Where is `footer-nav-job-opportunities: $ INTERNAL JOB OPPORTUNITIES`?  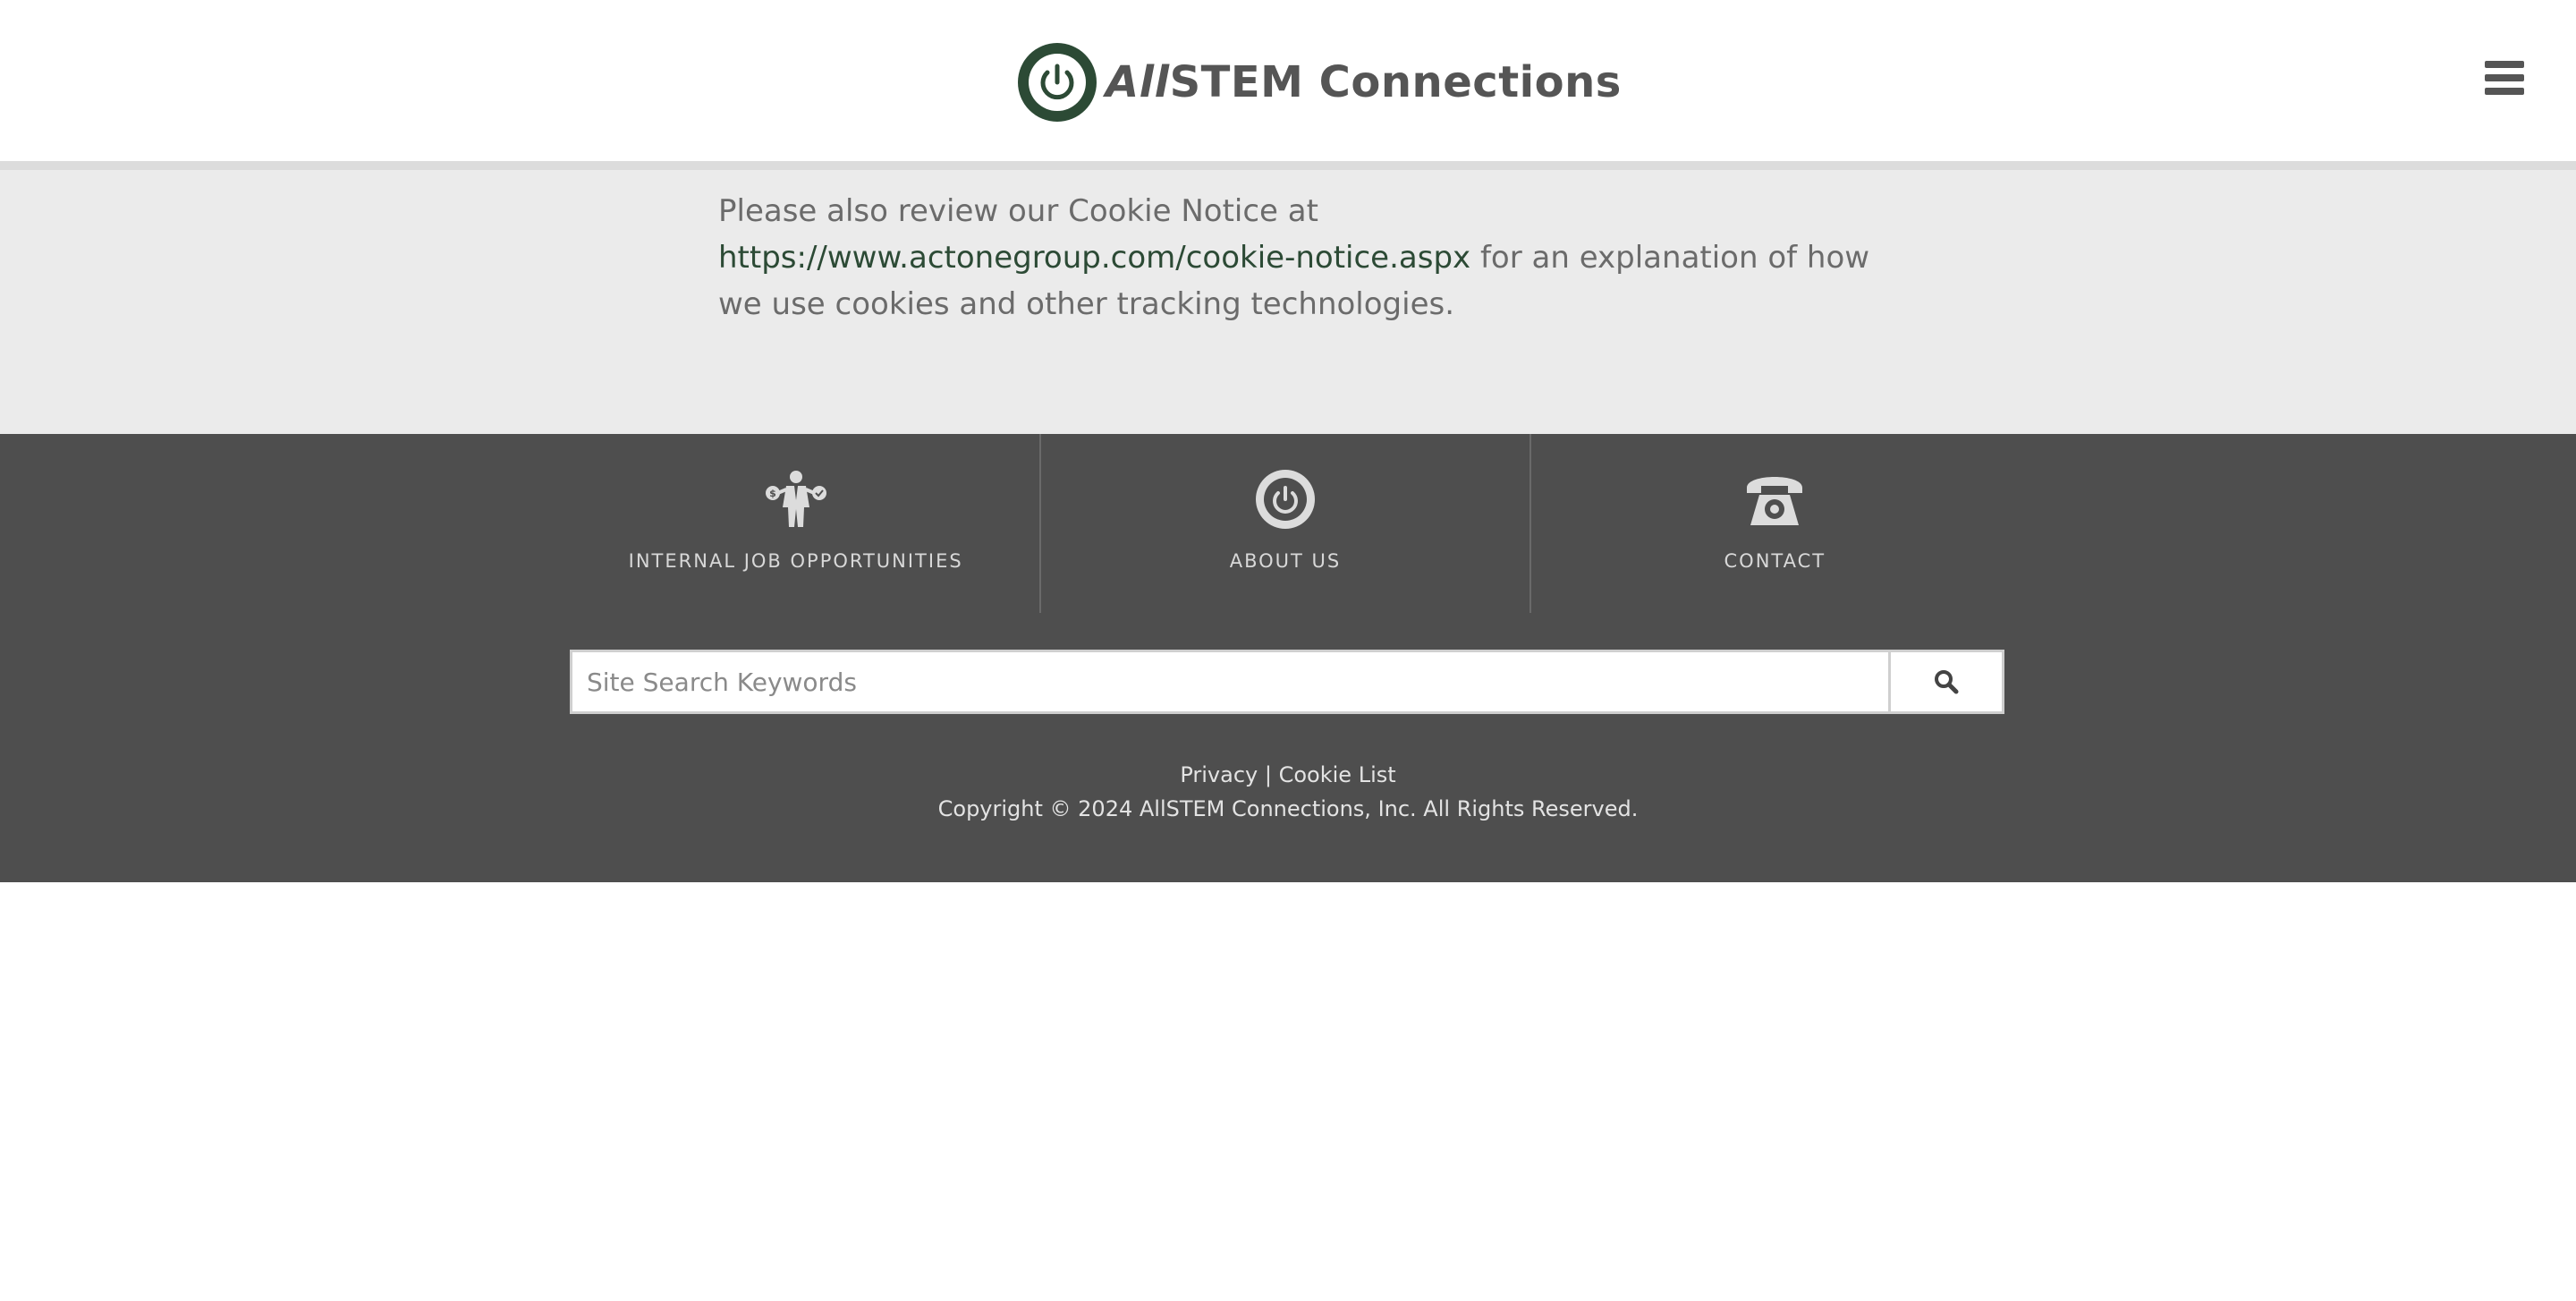
footer-nav-job-opportunities: $ INTERNAL JOB OPPORTUNITIES is located at coordinates (795, 523).